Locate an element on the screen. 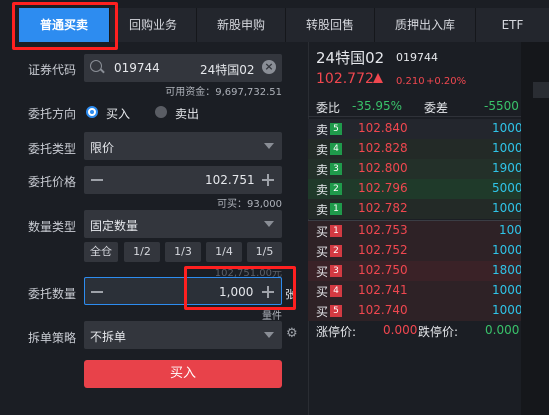  price-value: 102.751 is located at coordinates (230, 180).